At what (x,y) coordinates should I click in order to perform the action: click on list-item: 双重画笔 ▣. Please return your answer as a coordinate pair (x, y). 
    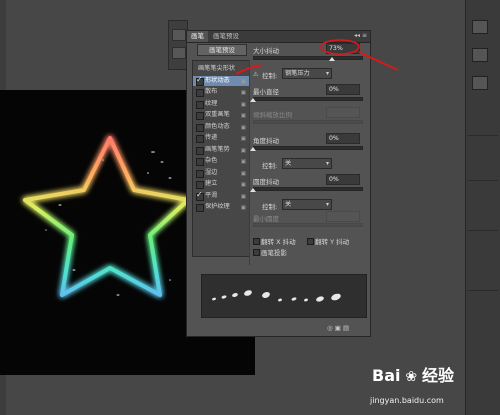
    Looking at the image, I should click on (221, 115).